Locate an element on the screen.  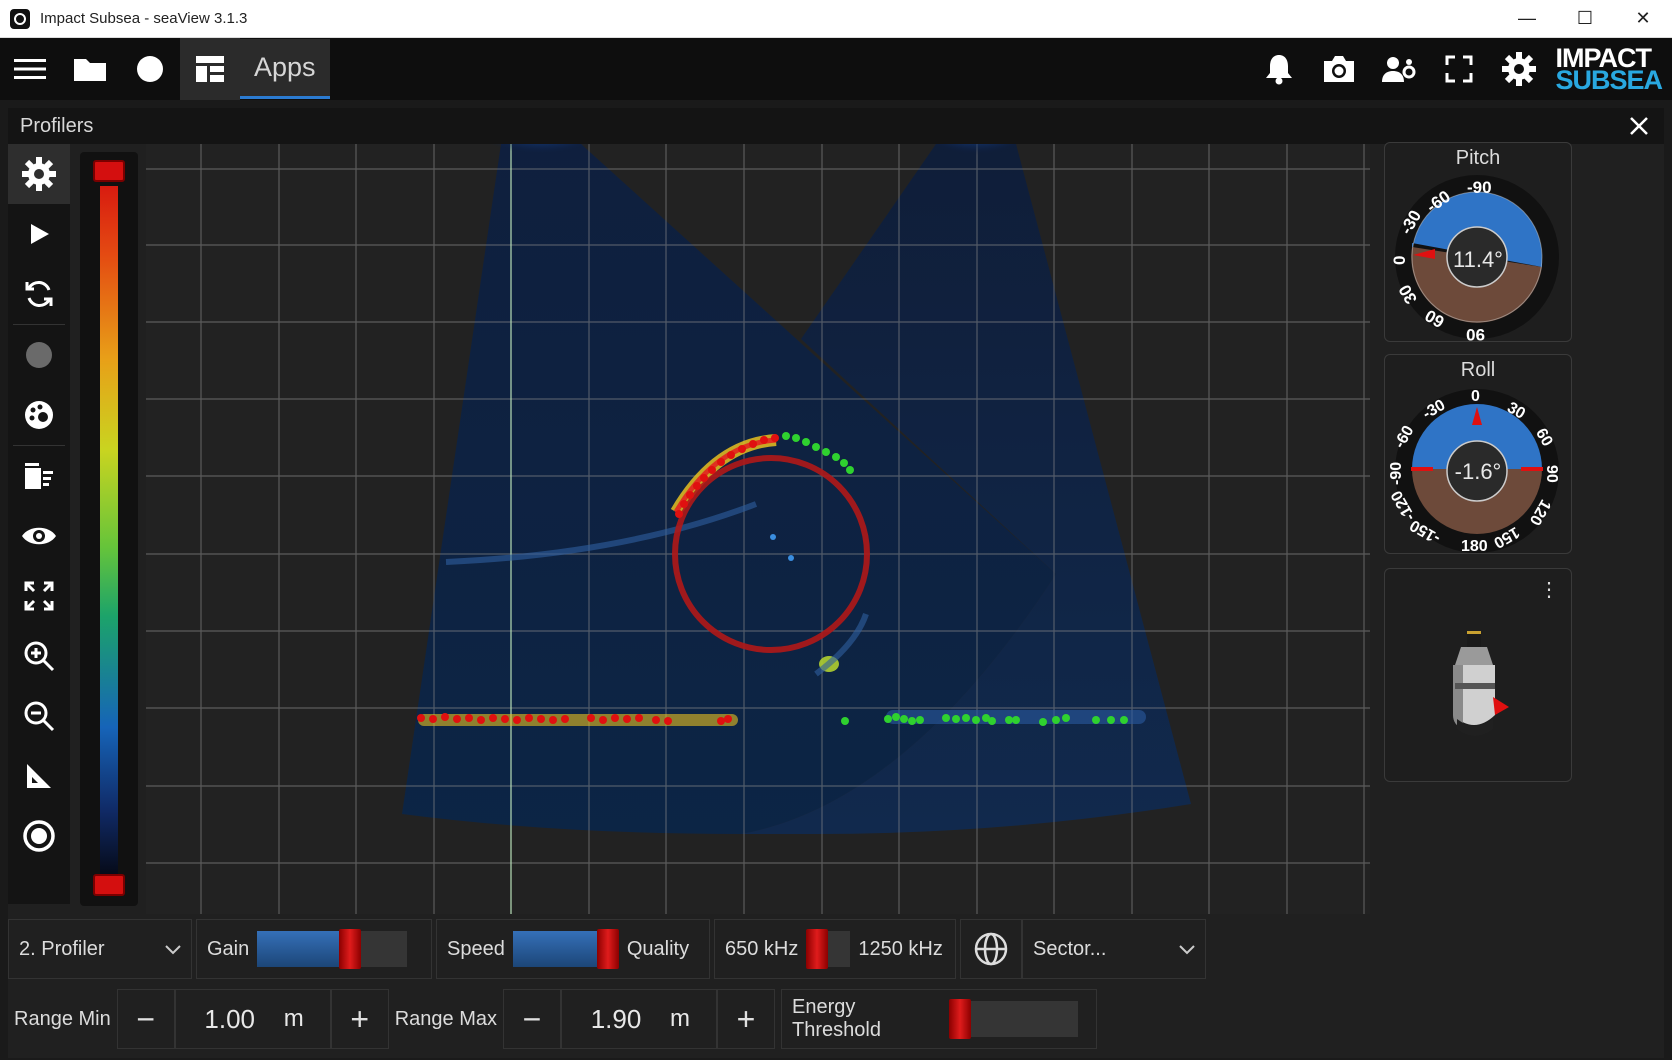
pitch-label: Pitch is located at coordinates (1478, 158).